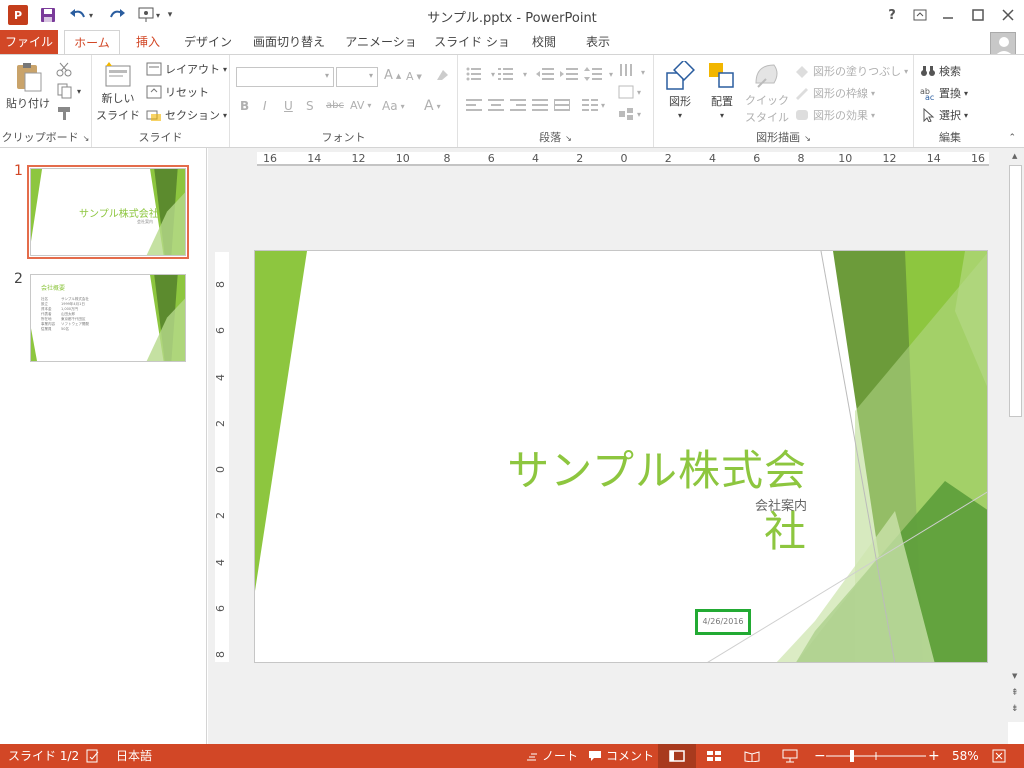 The width and height of the screenshot is (1024, 768). I want to click on previous-slide-icon: ⇞, so click(1015, 693).